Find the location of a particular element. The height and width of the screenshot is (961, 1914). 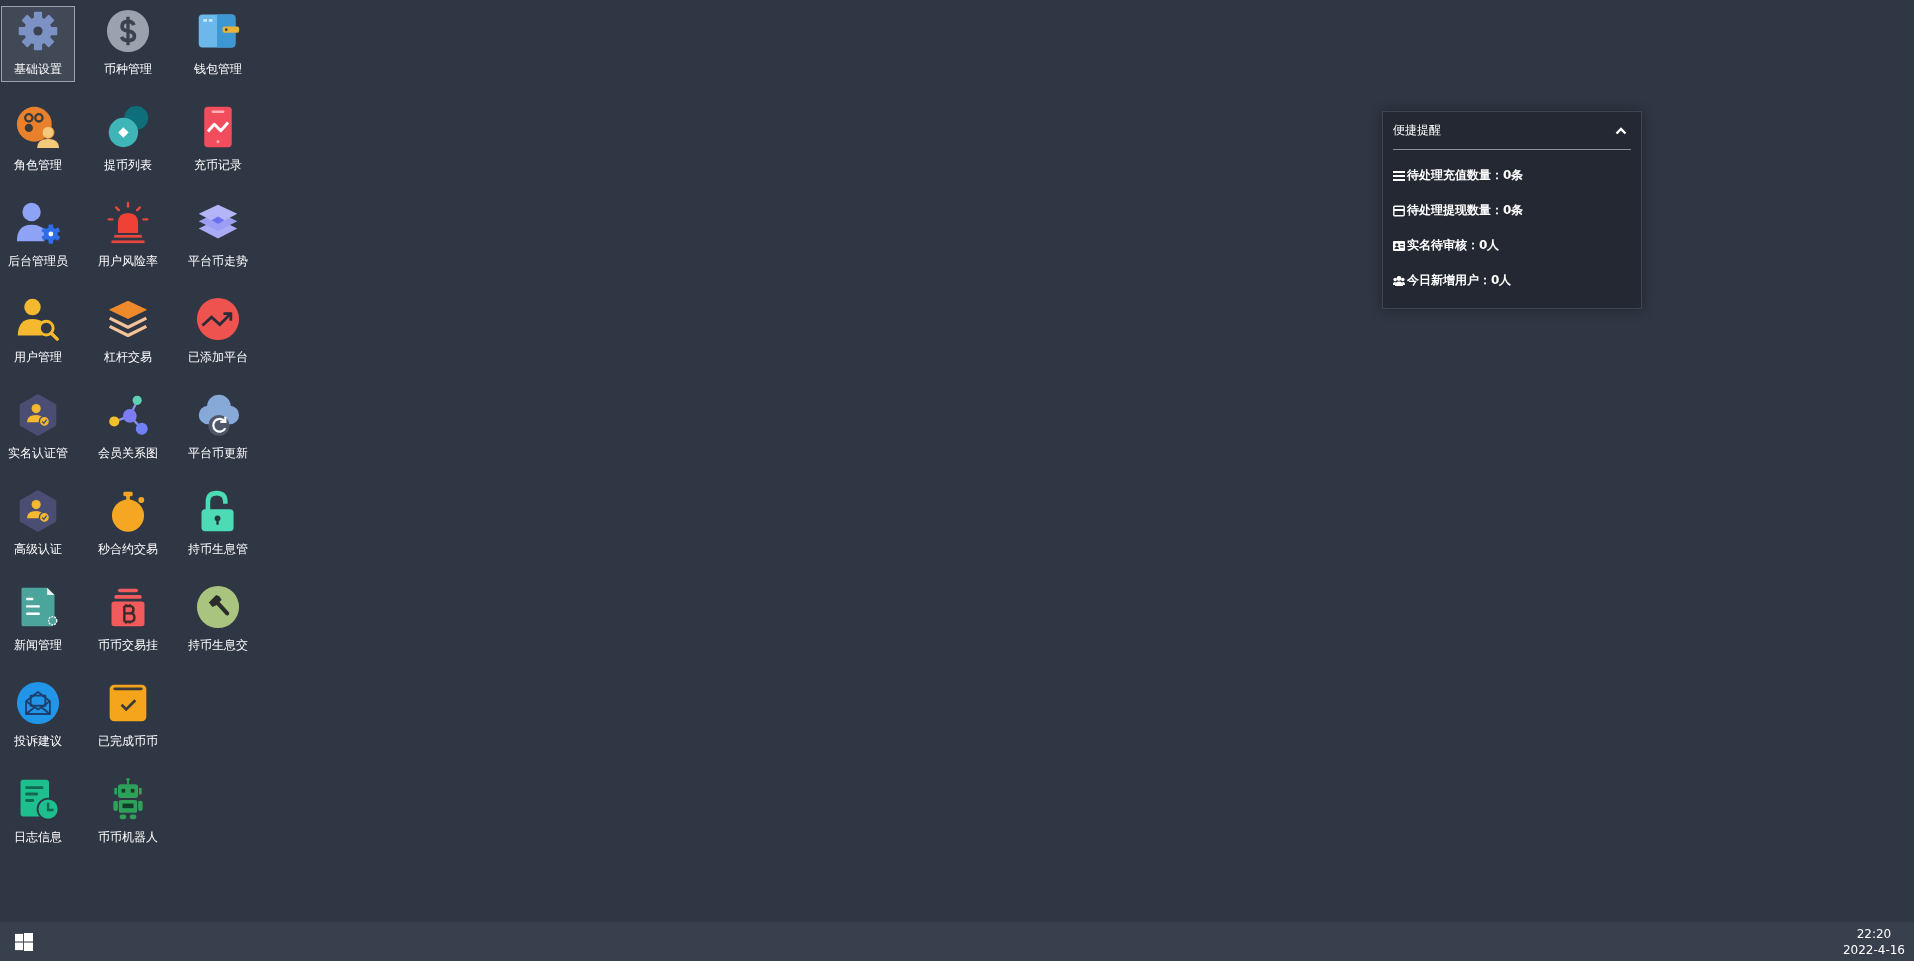

desktop-shortcut: 实名认证管 is located at coordinates (38, 428).